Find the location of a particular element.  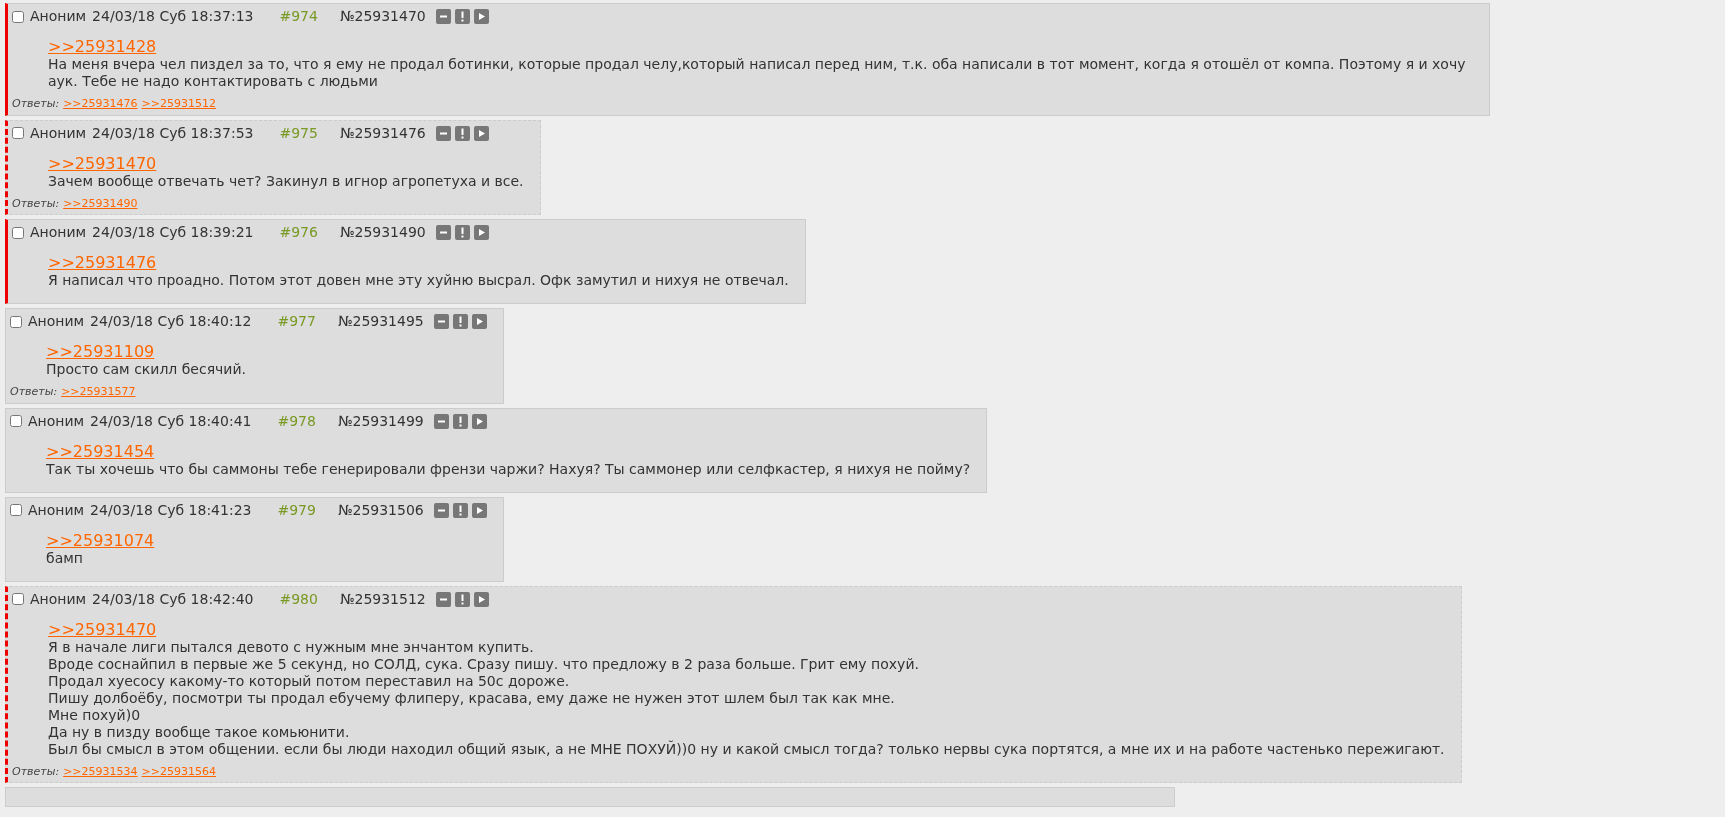

reply-link: >>25931577 is located at coordinates (98, 392).